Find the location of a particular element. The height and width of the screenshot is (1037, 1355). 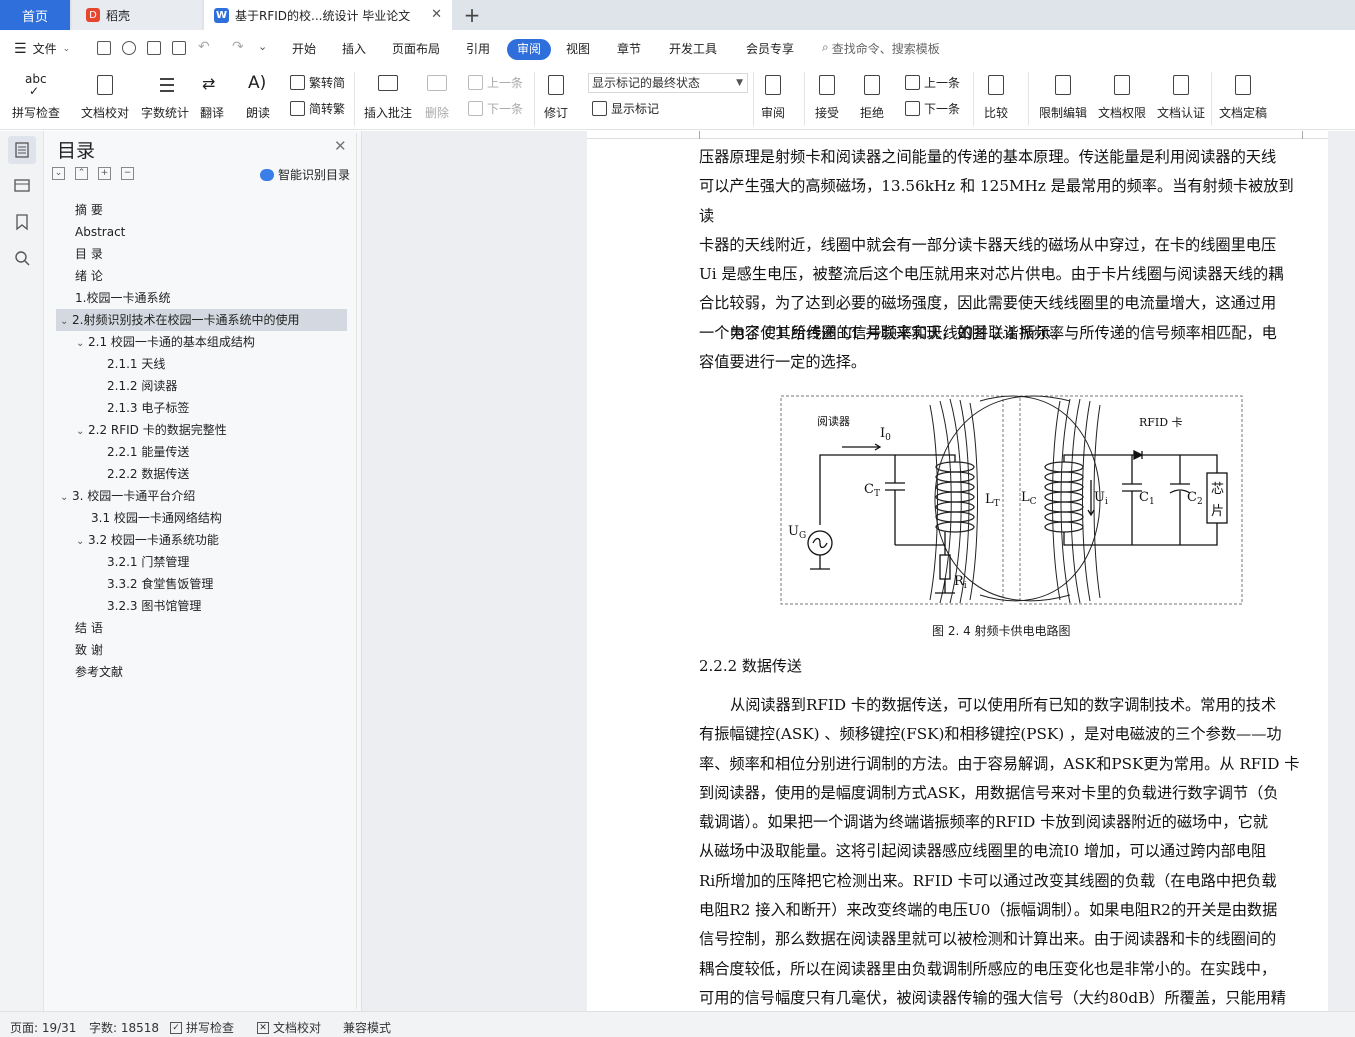

toc-item: ⌄ 2.2 RFID 卡的数据完整性 is located at coordinates (151, 430).